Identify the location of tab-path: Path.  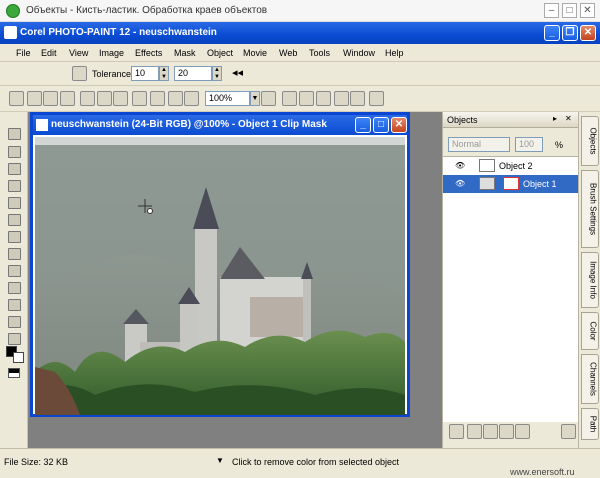
(590, 424).